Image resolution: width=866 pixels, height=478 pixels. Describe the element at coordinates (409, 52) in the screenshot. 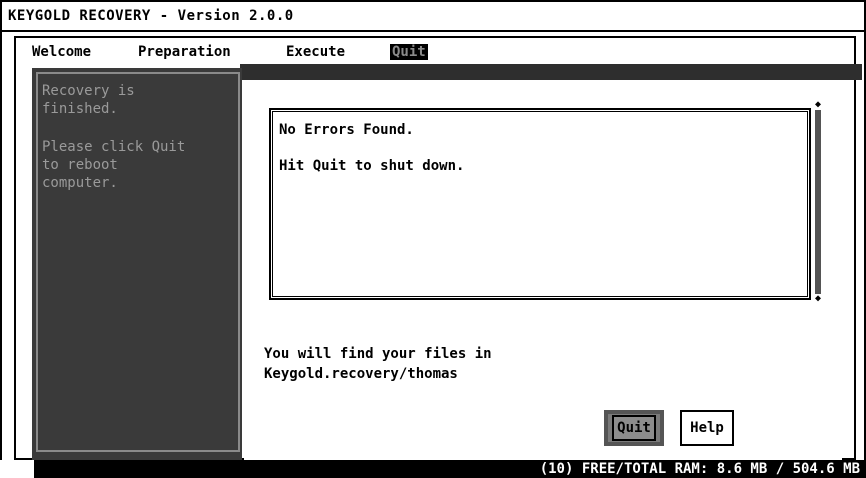

I see `menu-item-quit: Quit` at that location.